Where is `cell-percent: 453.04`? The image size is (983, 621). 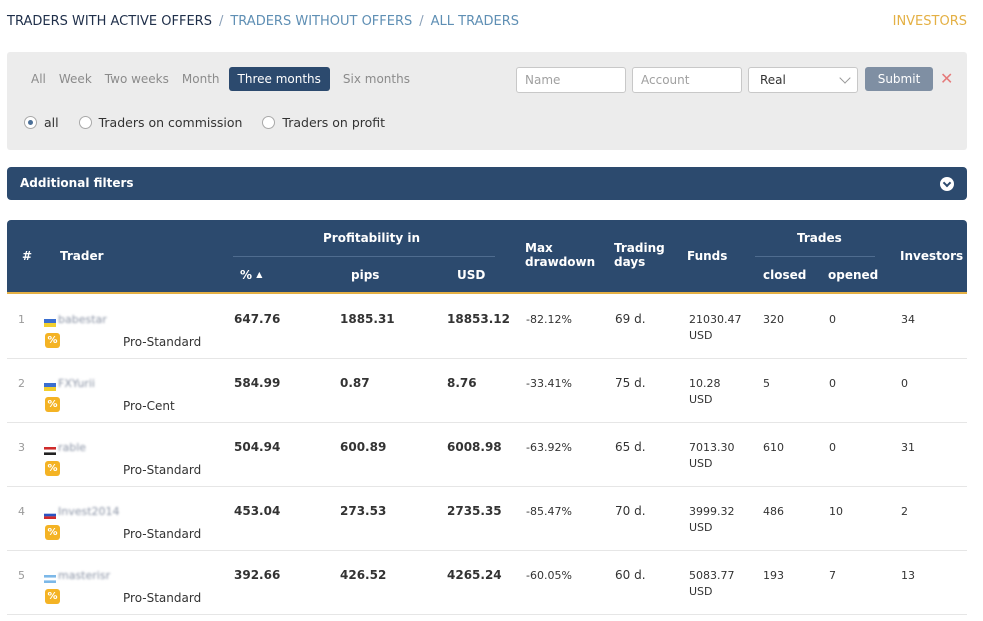
cell-percent: 453.04 is located at coordinates (257, 511).